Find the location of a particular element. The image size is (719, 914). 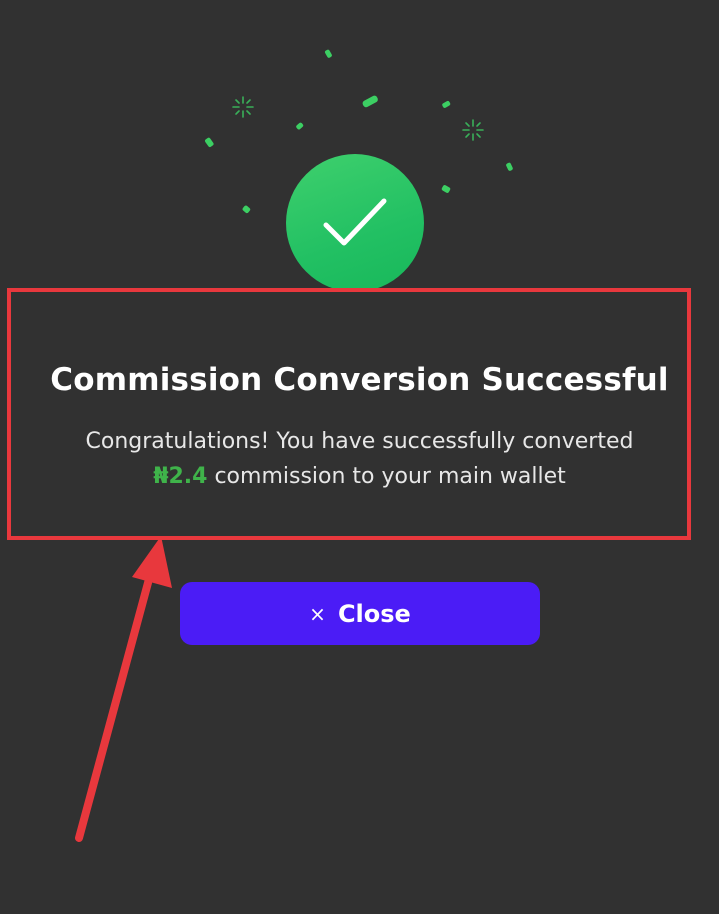

message-suffix: commission to your main wallet is located at coordinates (386, 476).